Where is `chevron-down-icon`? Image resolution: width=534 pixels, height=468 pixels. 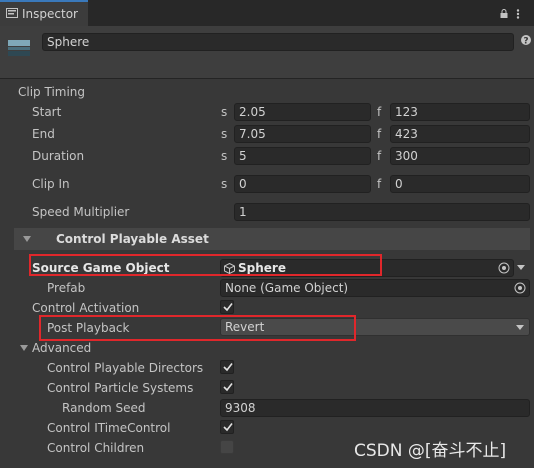 chevron-down-icon is located at coordinates (520, 327).